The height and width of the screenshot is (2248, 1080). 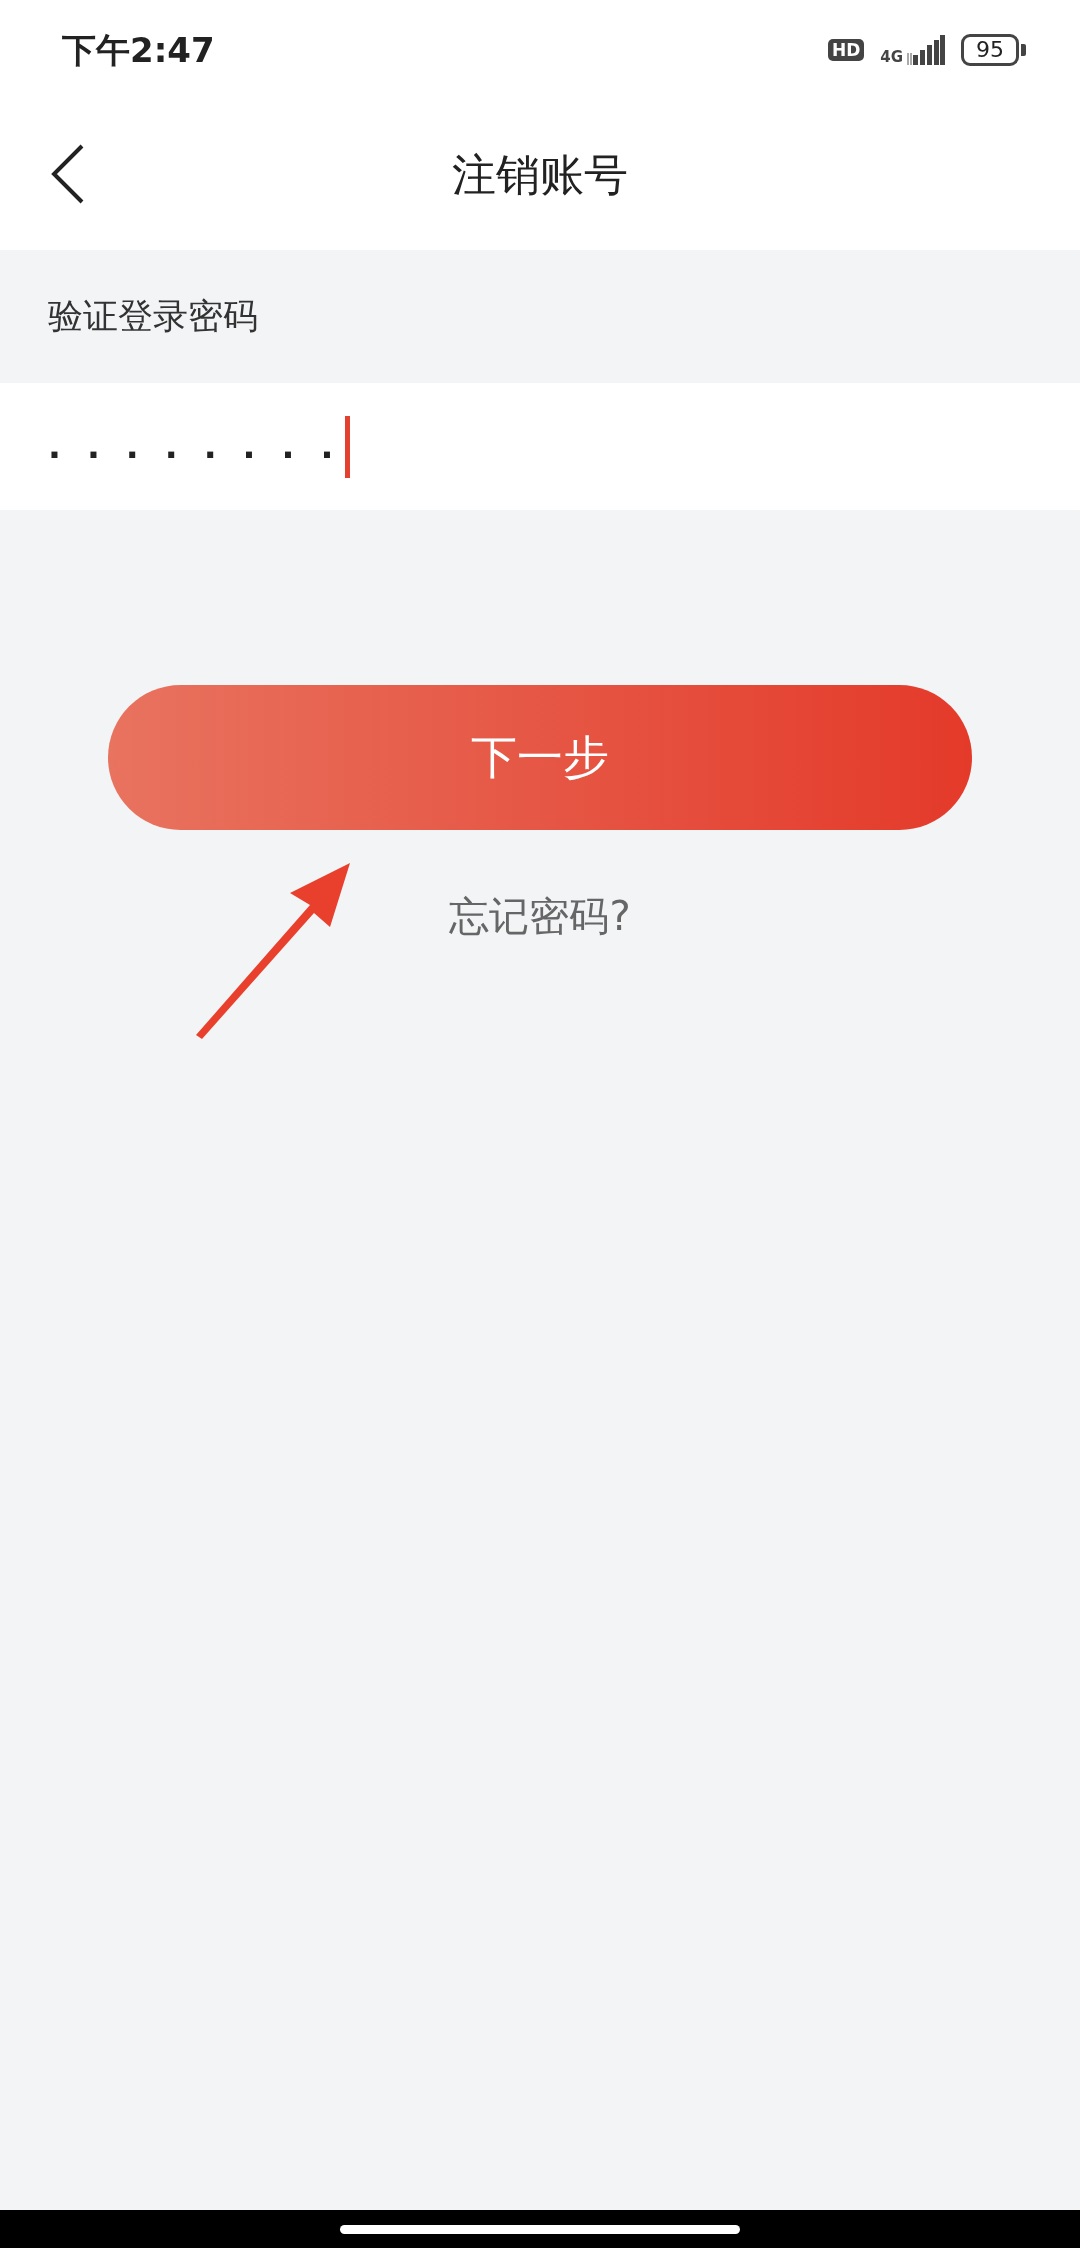 What do you see at coordinates (153, 317) in the screenshot?
I see `section-label: 验证登录密码` at bounding box center [153, 317].